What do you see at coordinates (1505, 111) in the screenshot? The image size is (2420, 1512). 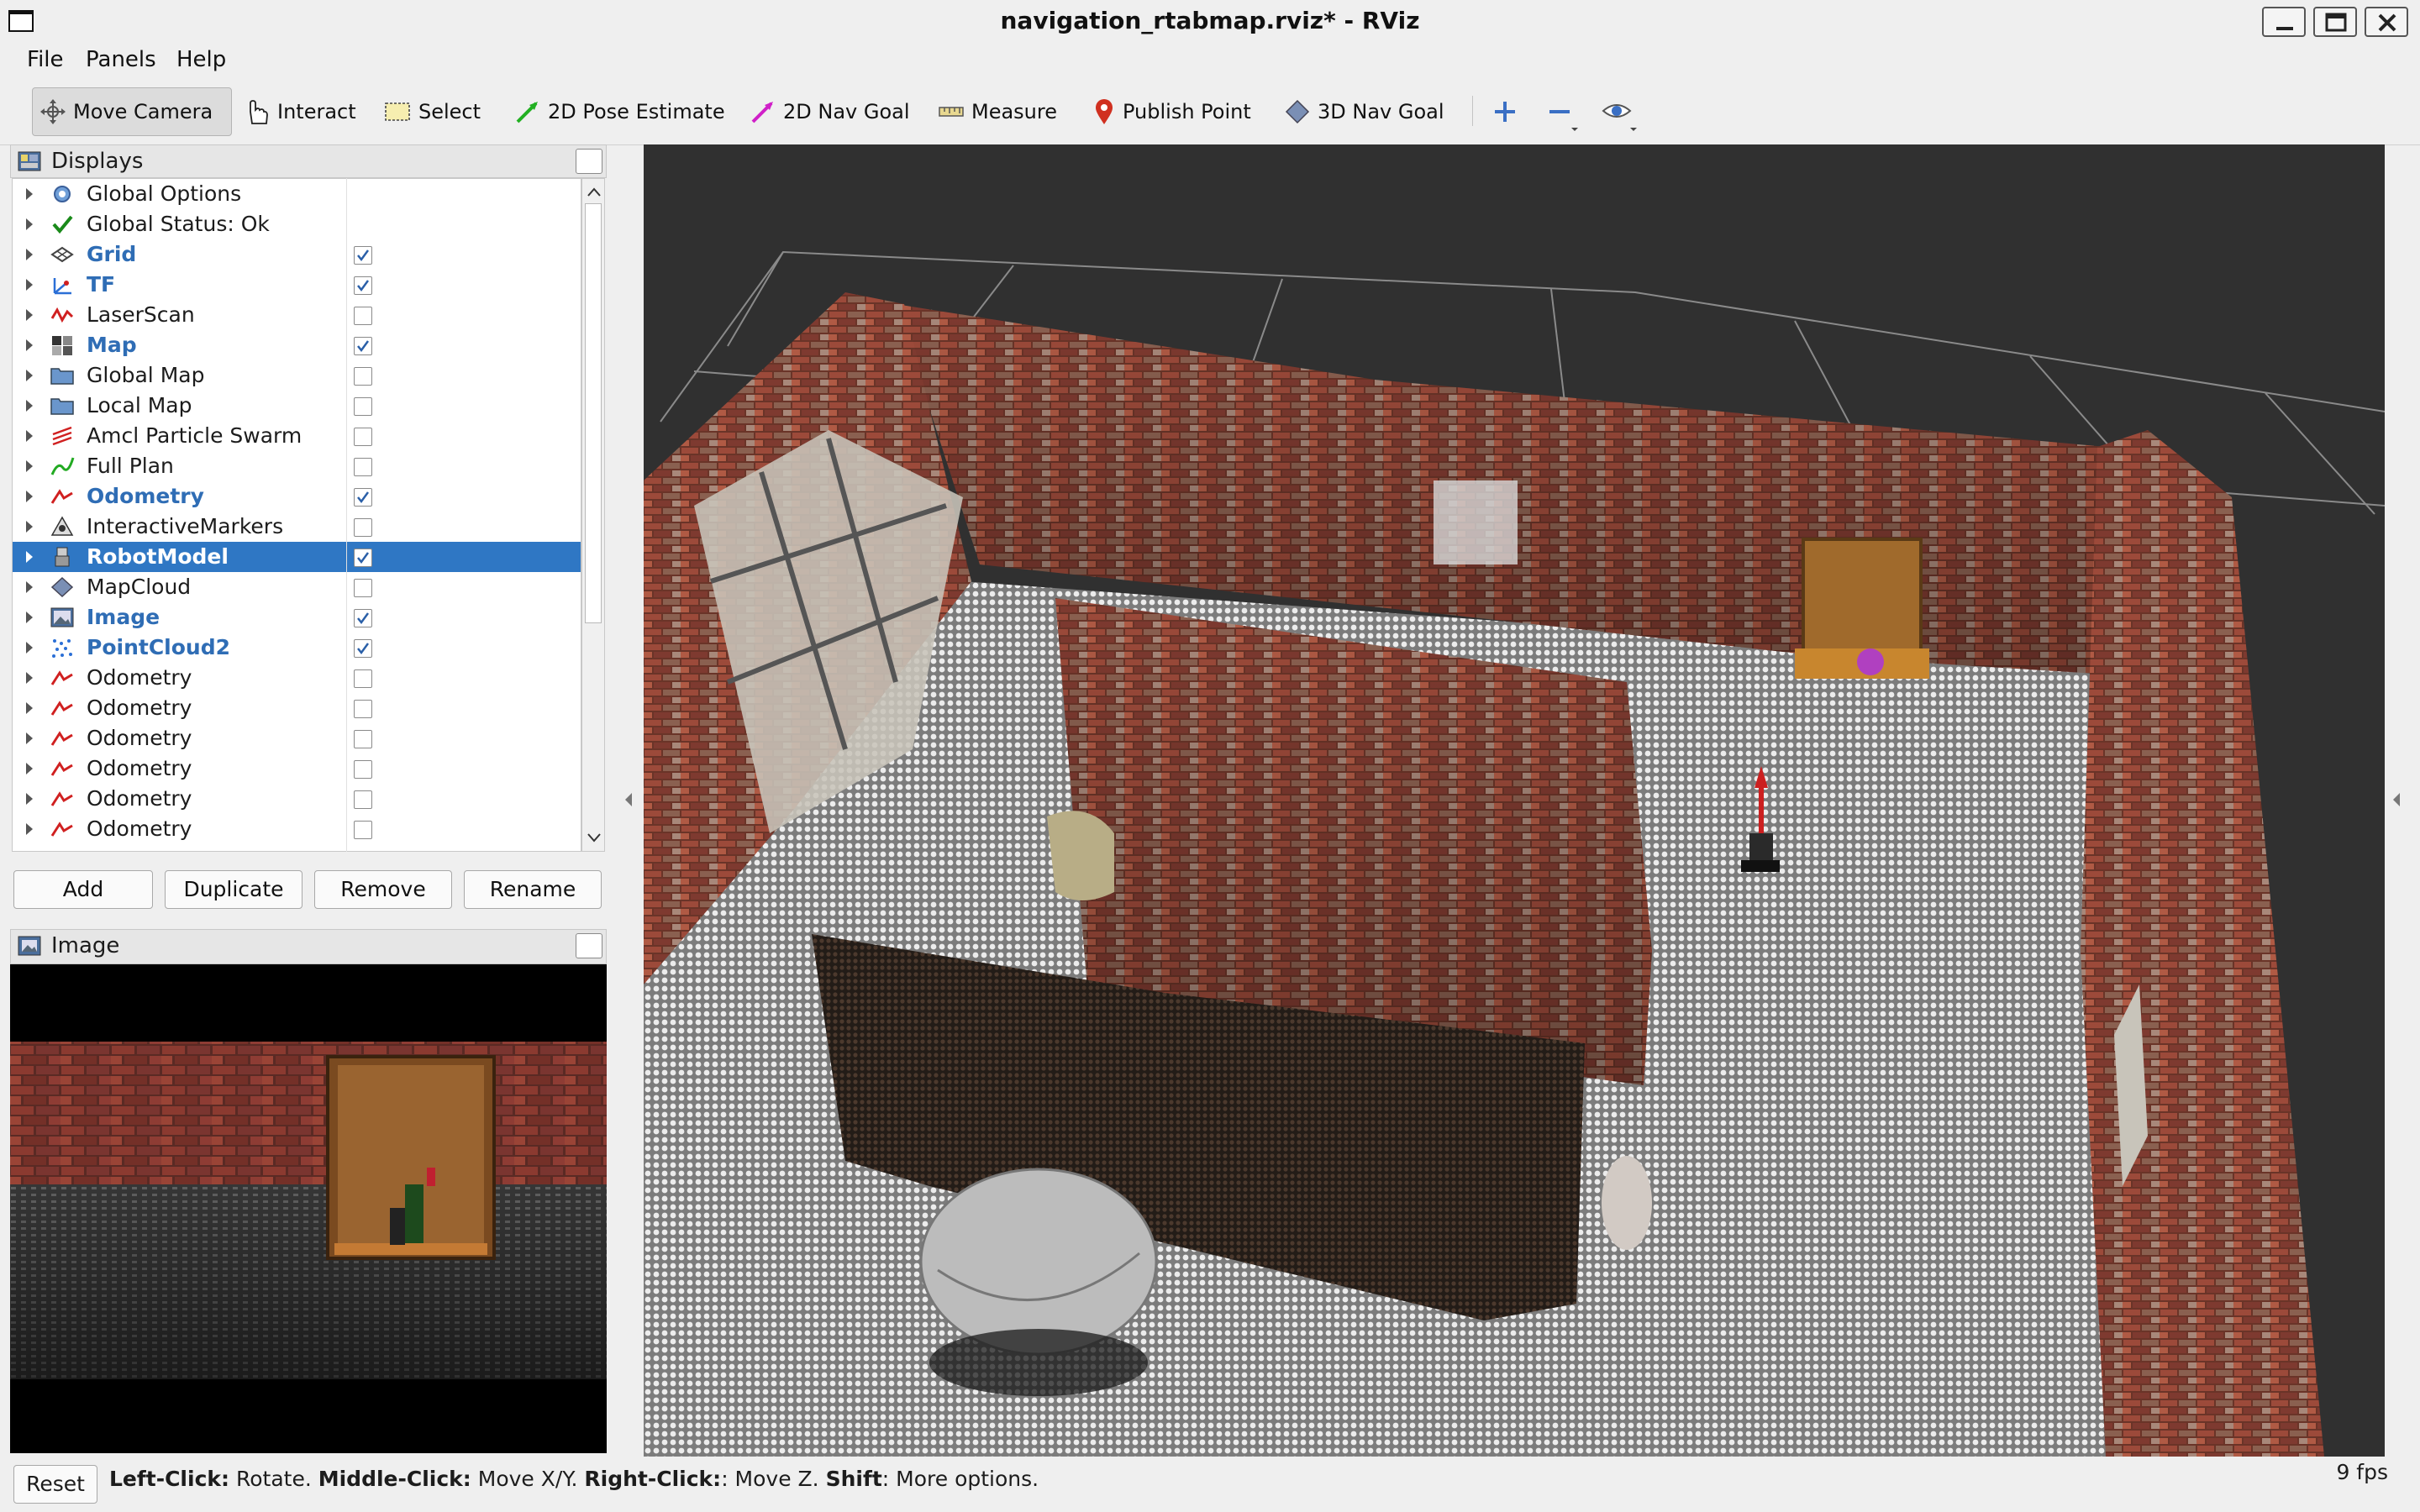 I see `add-tool-button` at bounding box center [1505, 111].